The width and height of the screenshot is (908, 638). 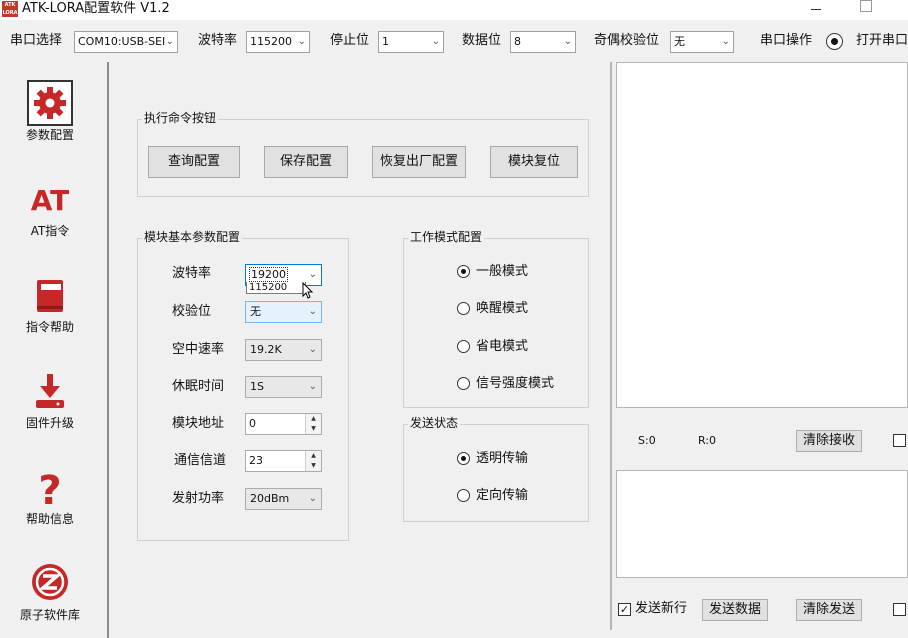 I want to click on param-baud-label: 波特率, so click(x=192, y=273).